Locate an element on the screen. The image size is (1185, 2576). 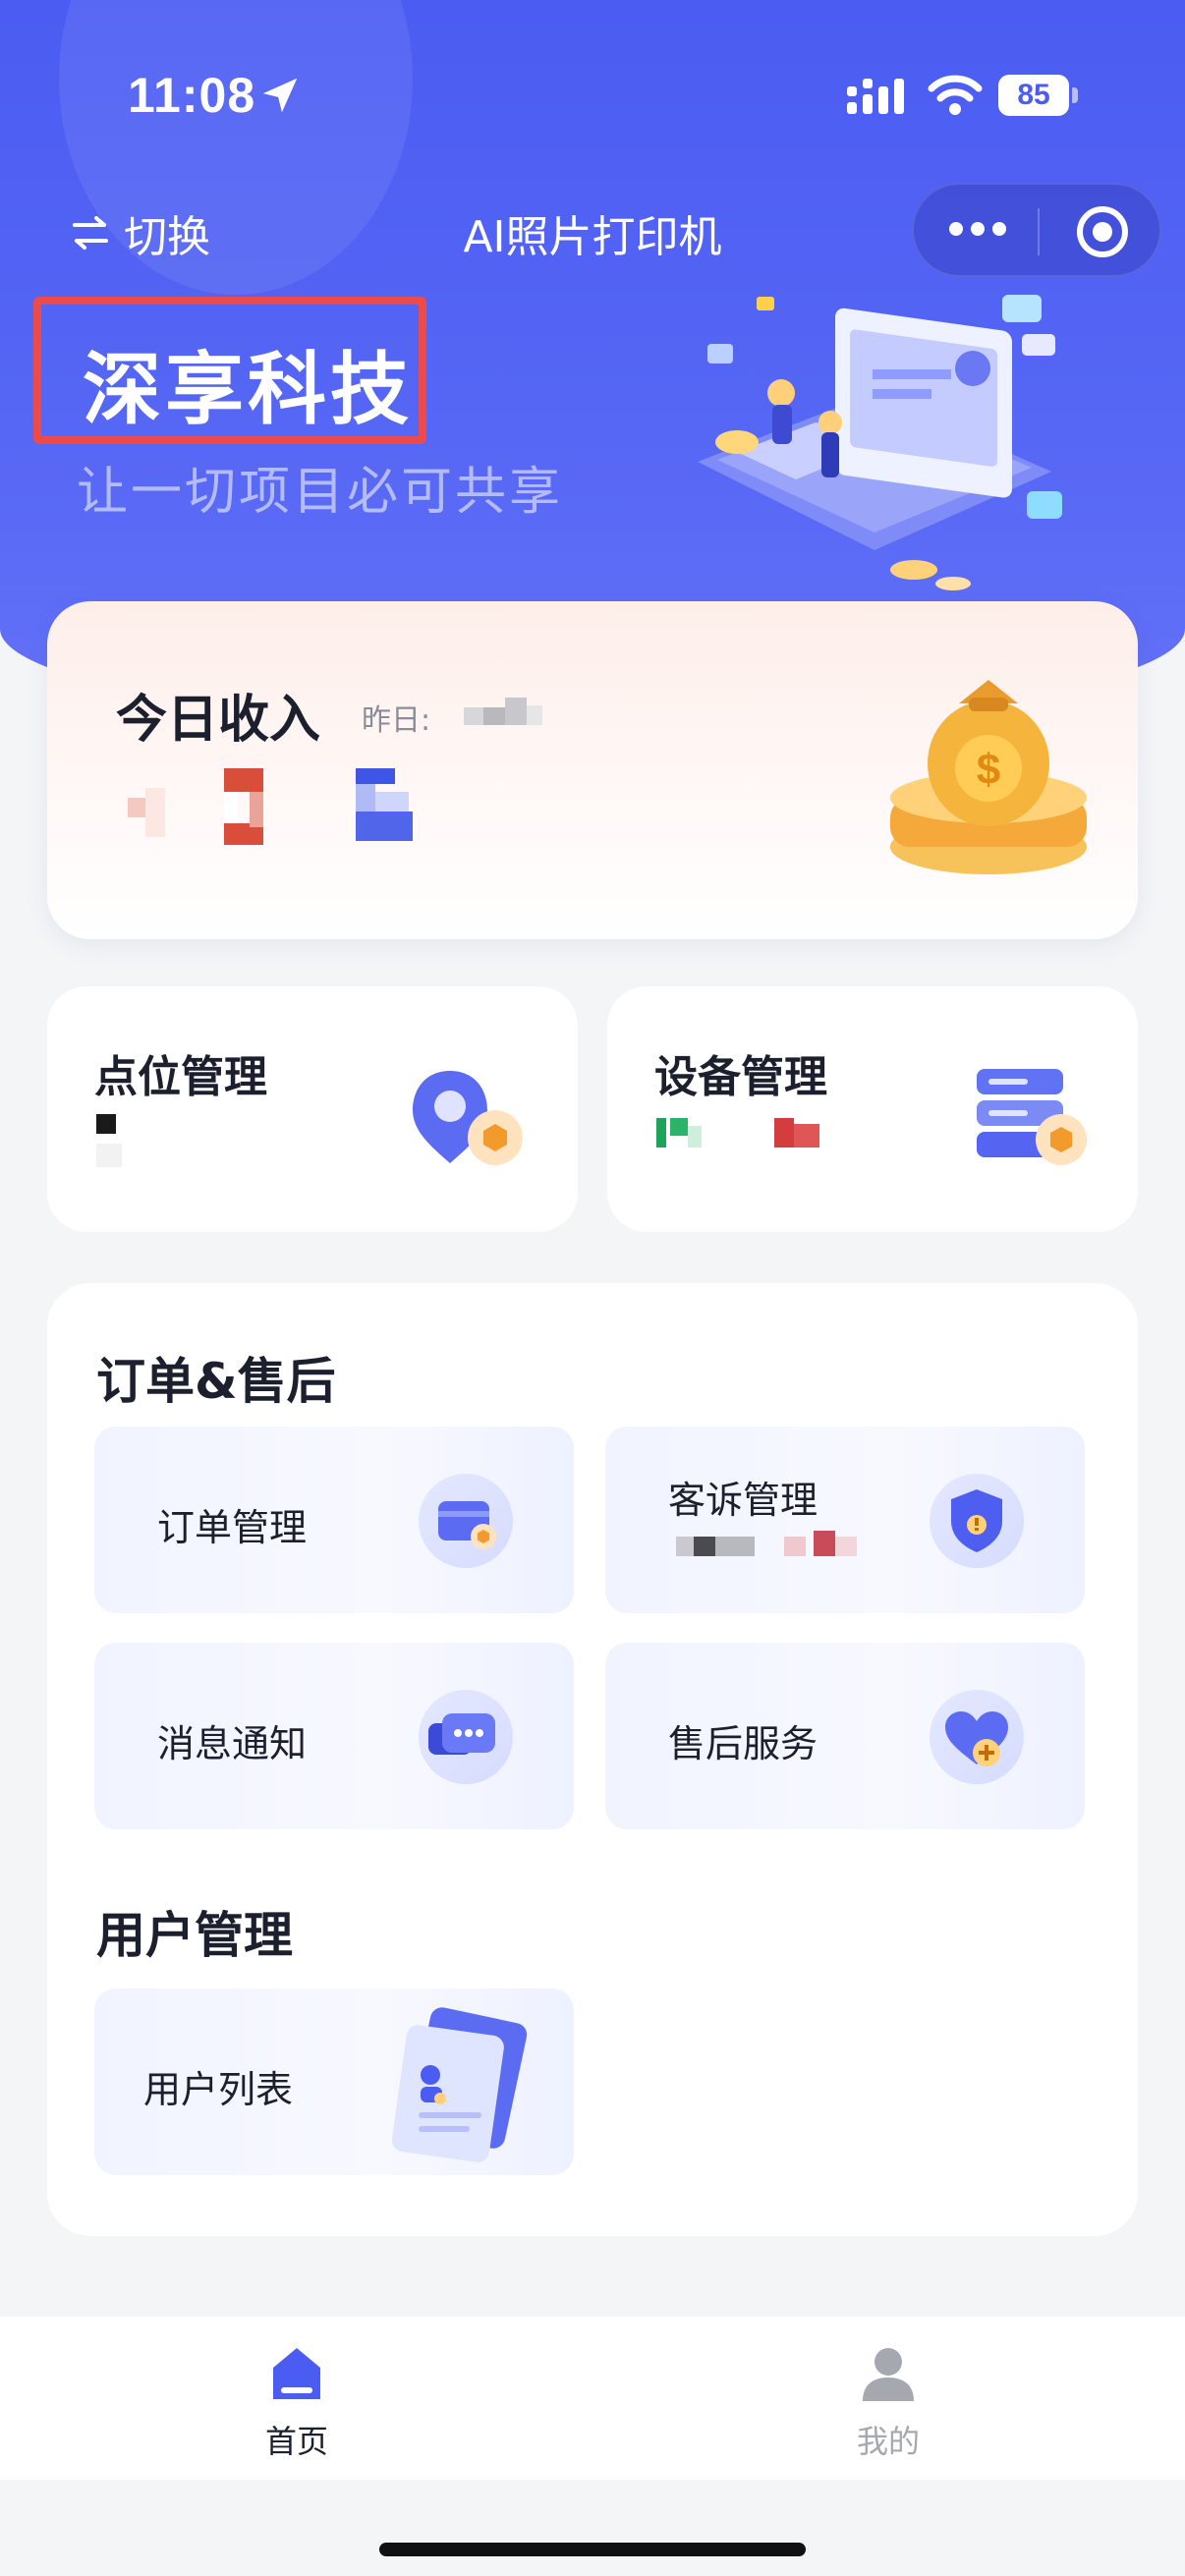
device-management-card: 设备管理 is located at coordinates (873, 1109).